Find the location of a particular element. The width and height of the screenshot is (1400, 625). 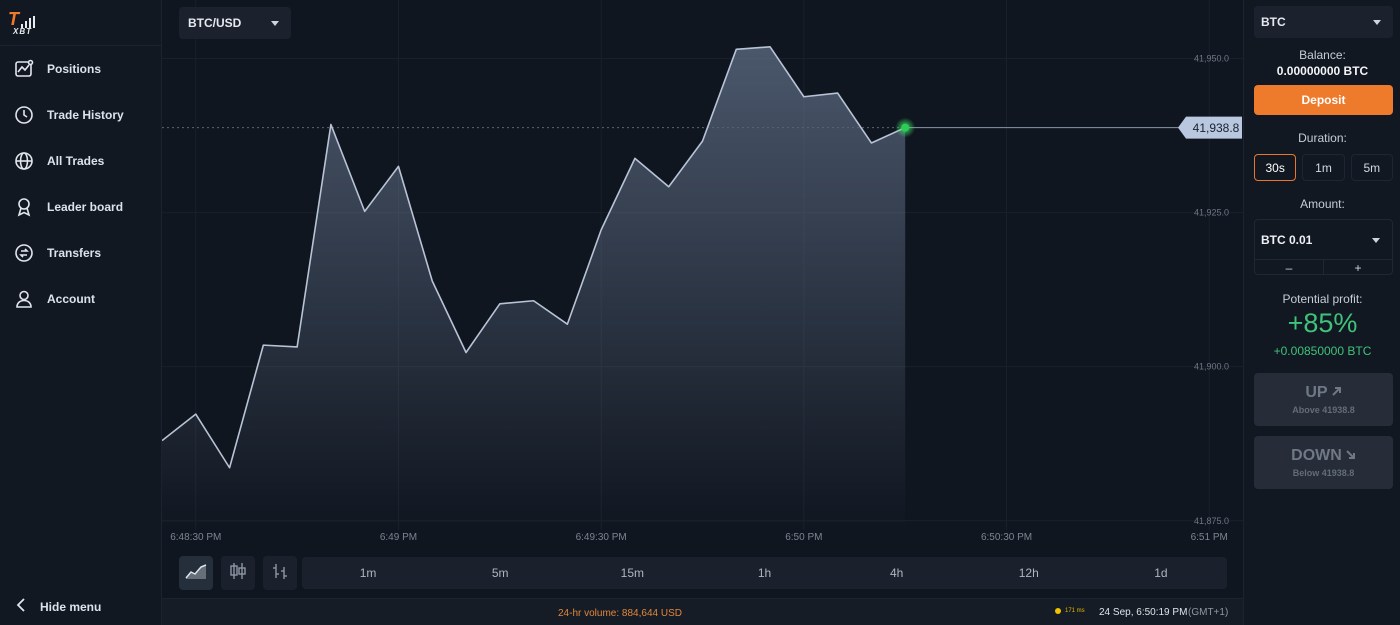

duration-1m: 1m is located at coordinates (1323, 167).